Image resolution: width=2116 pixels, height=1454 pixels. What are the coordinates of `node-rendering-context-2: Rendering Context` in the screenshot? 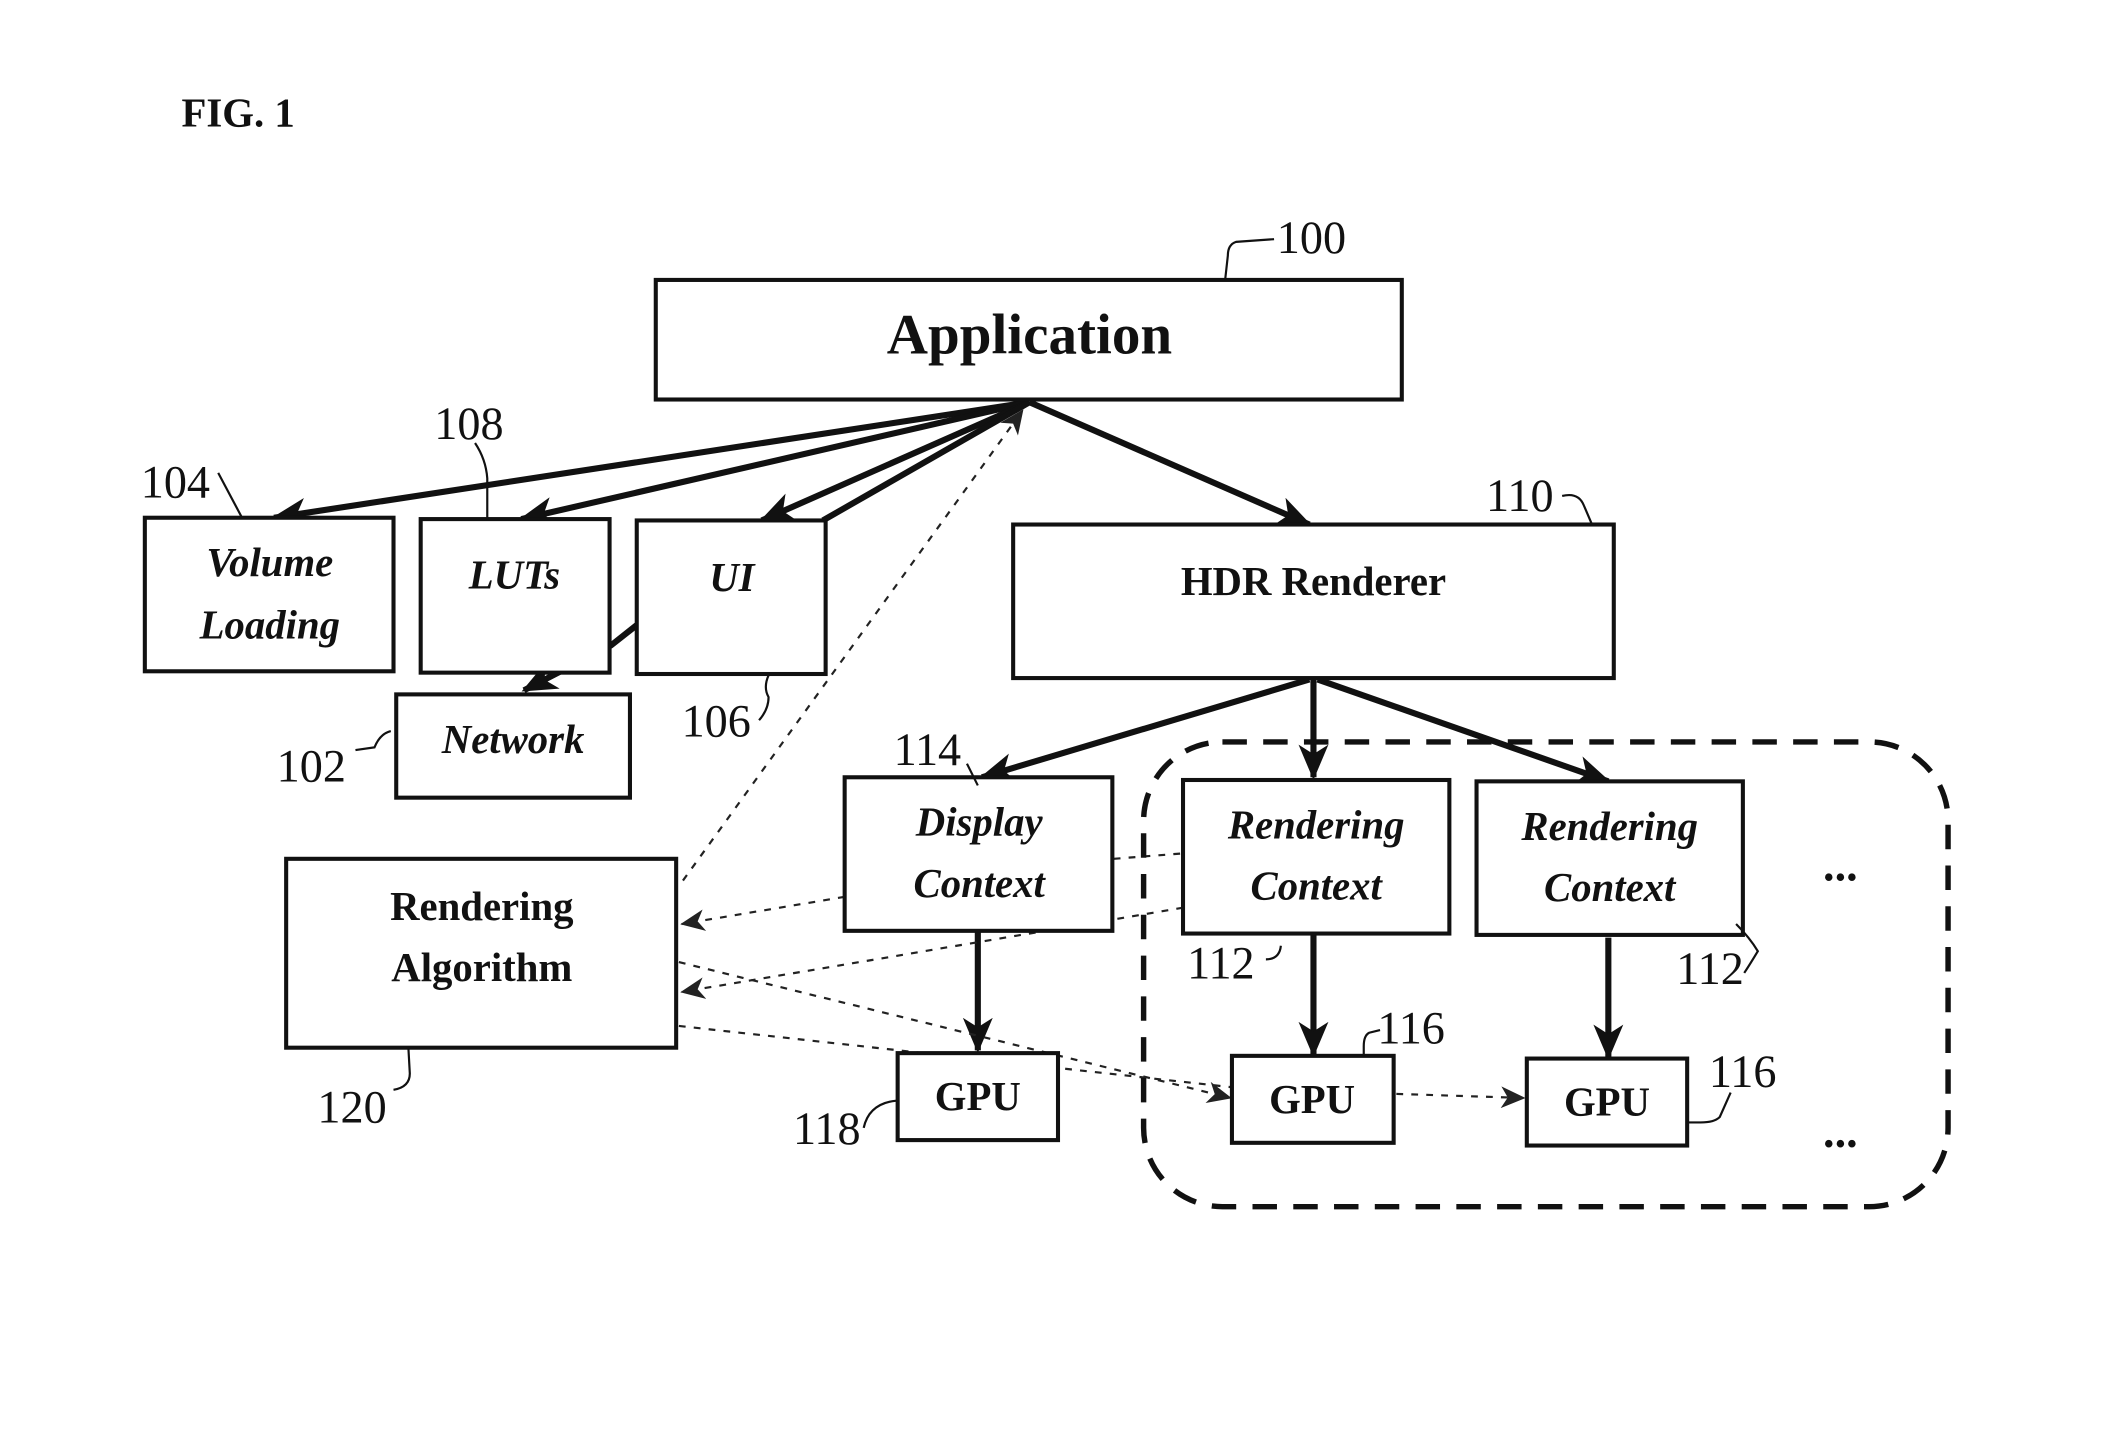 It's located at (1609, 858).